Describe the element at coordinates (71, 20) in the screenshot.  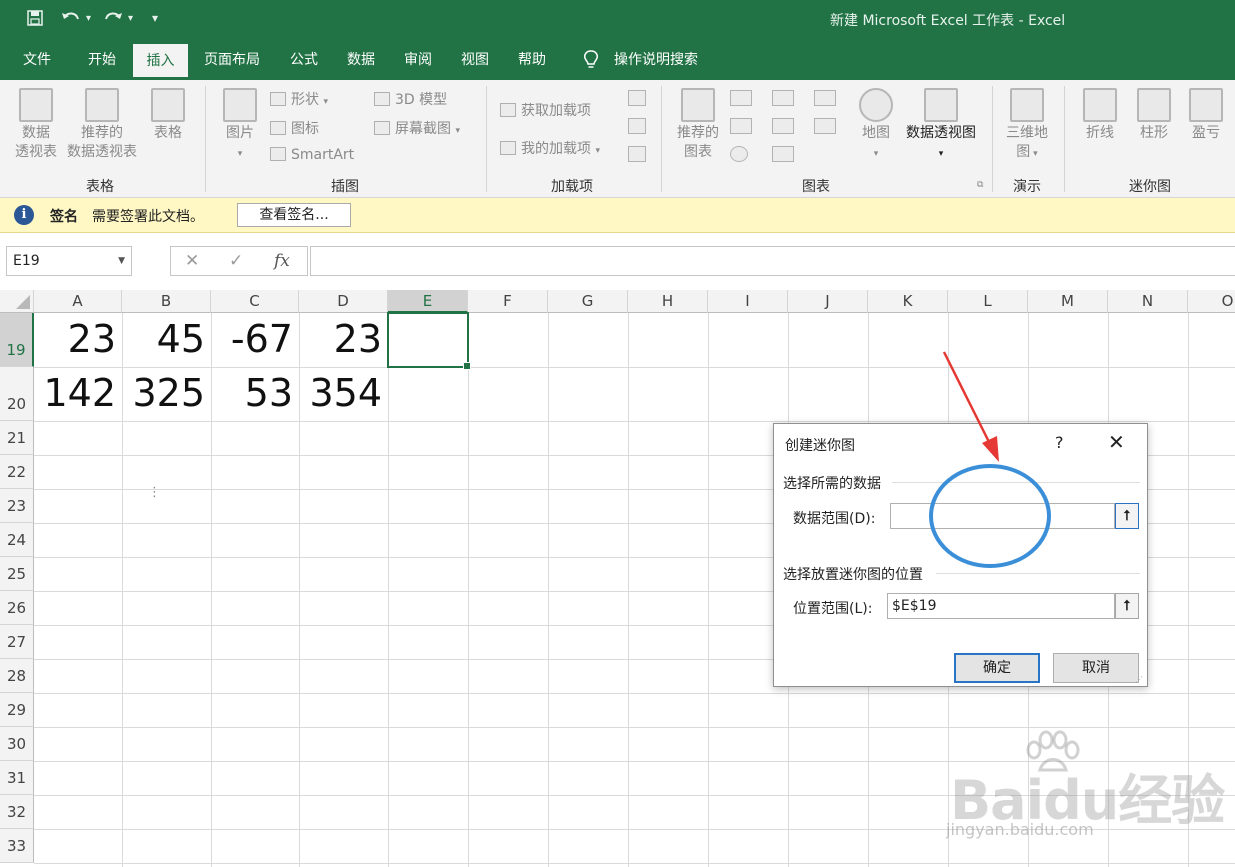
I see `undo-icon` at that location.